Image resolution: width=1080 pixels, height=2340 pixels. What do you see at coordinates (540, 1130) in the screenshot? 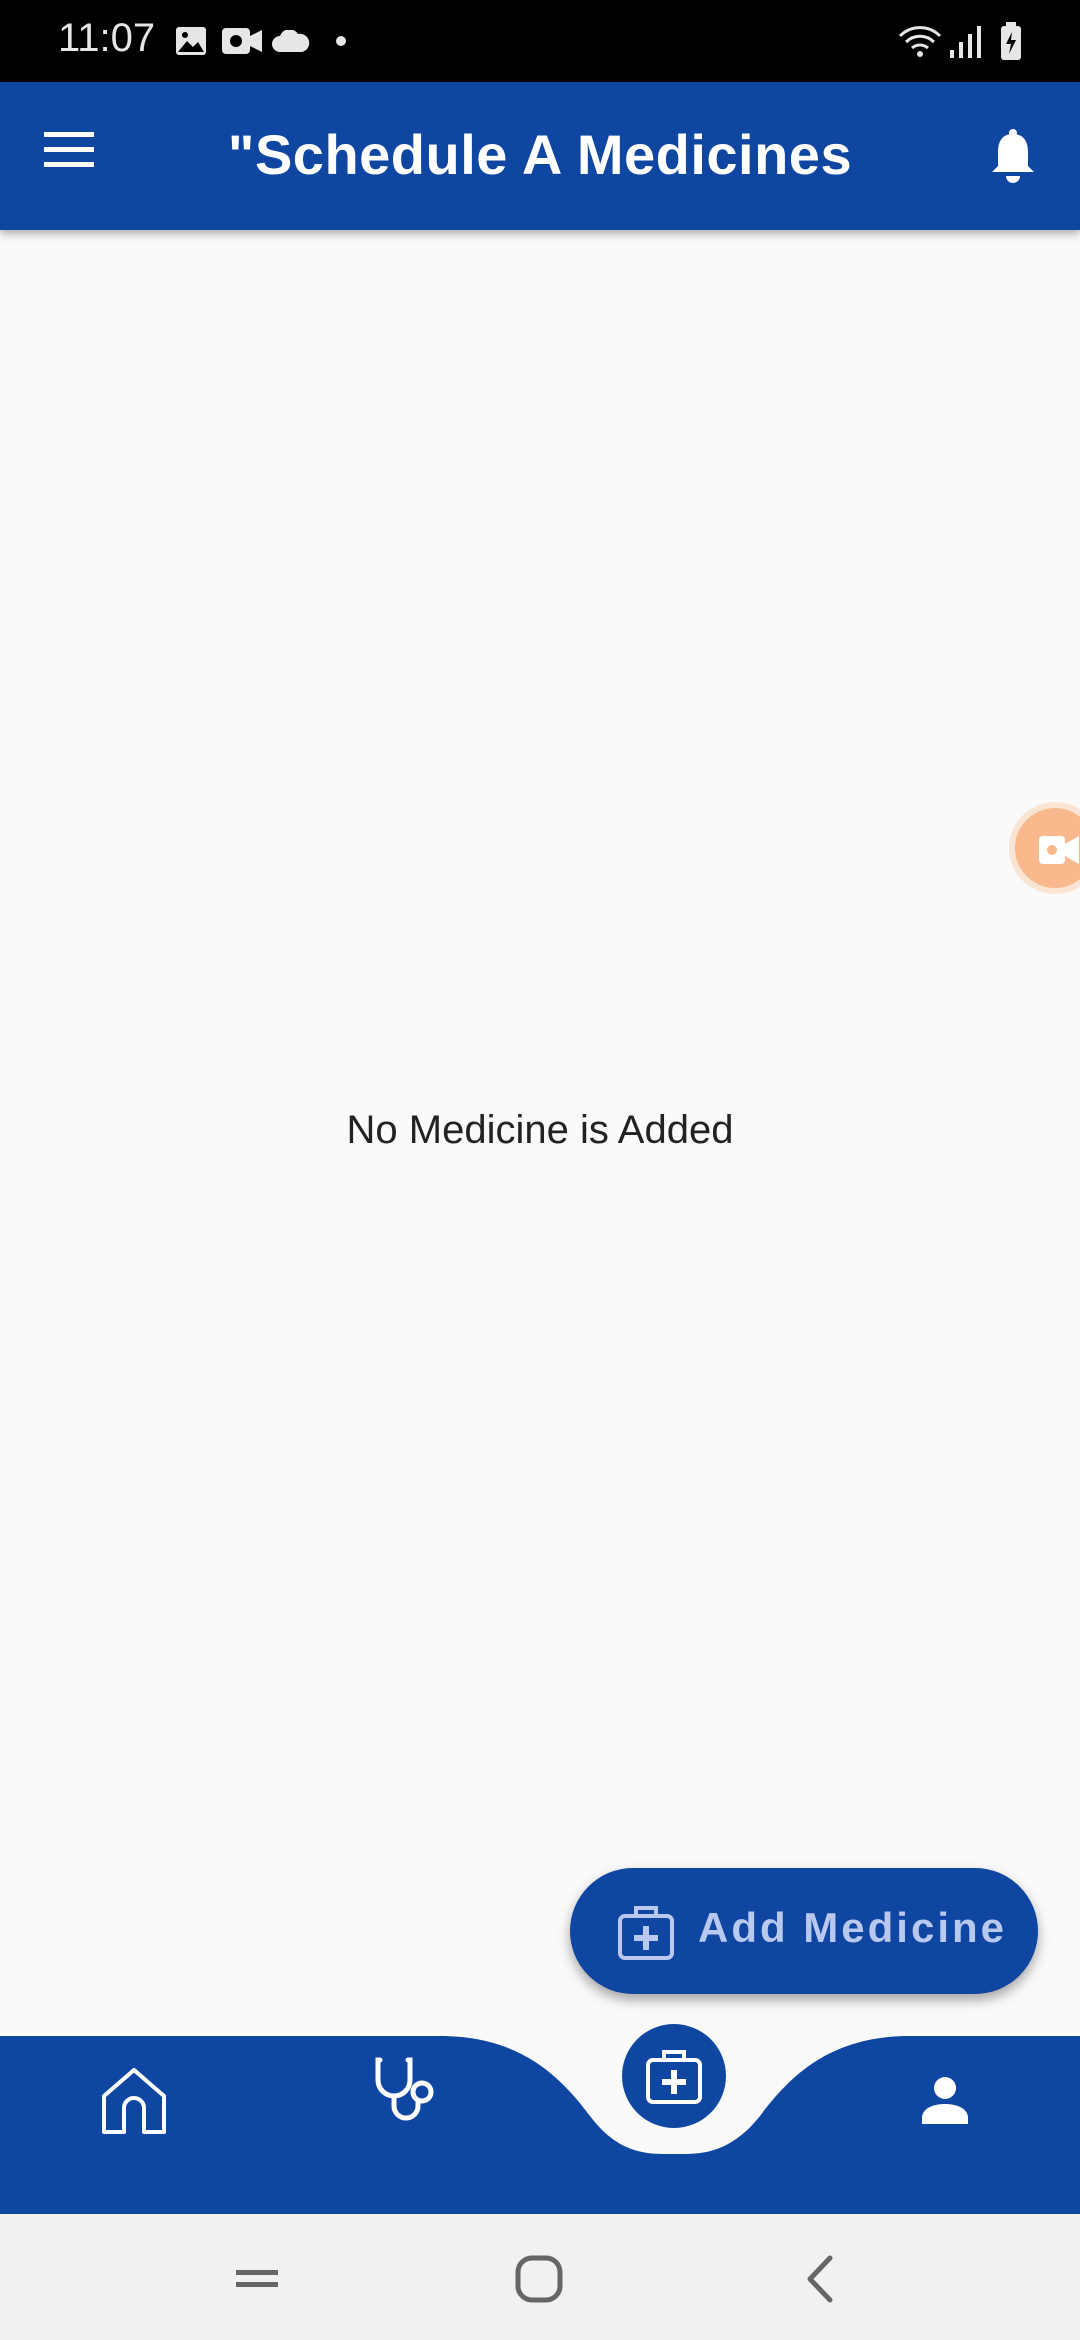
I see `empty-state-message: No Medicine is Added` at bounding box center [540, 1130].